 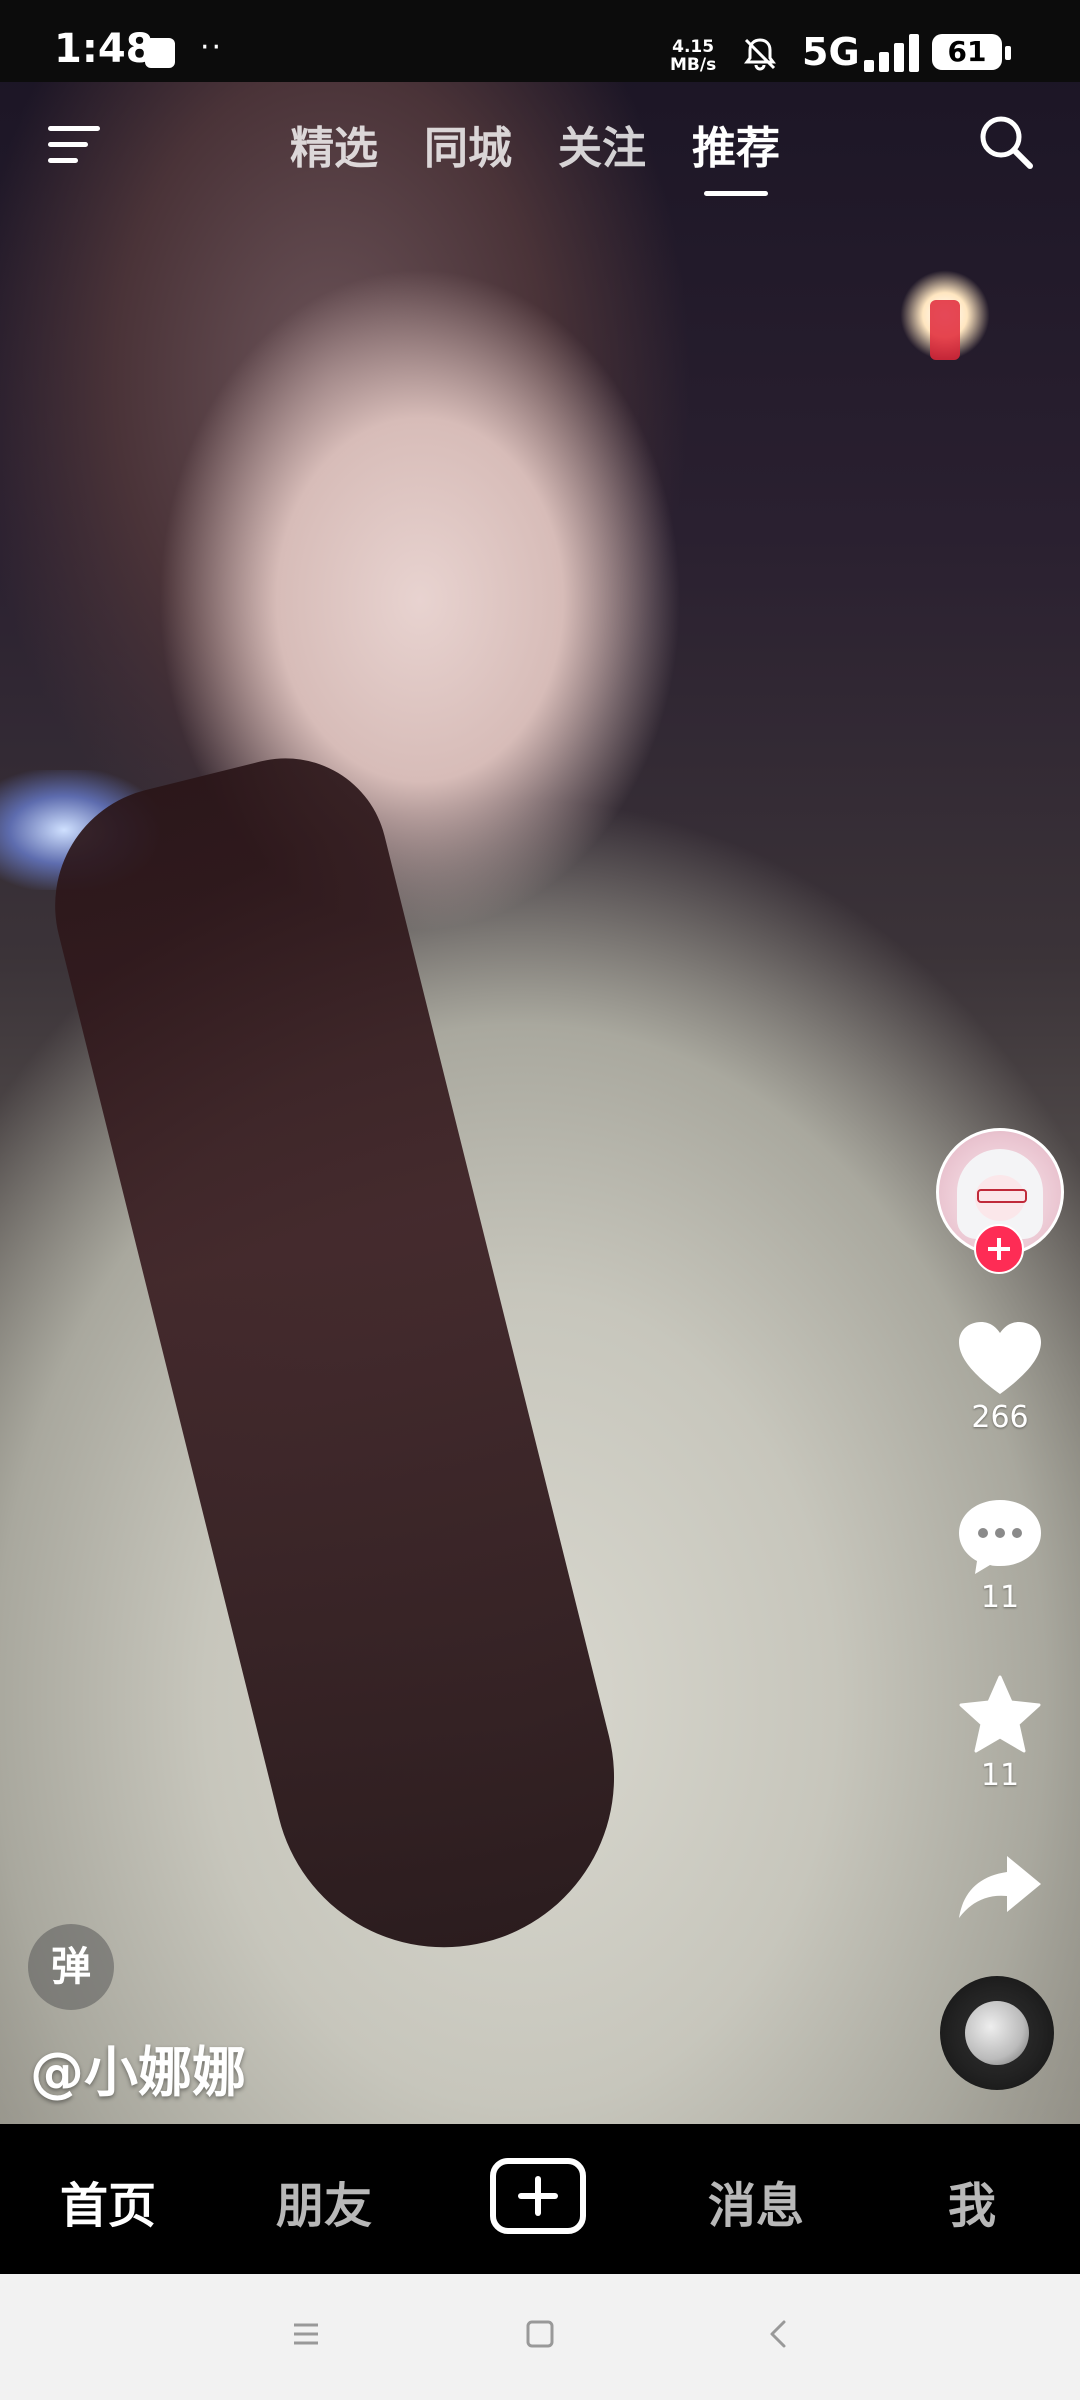 I want to click on share-button, so click(x=1000, y=1887).